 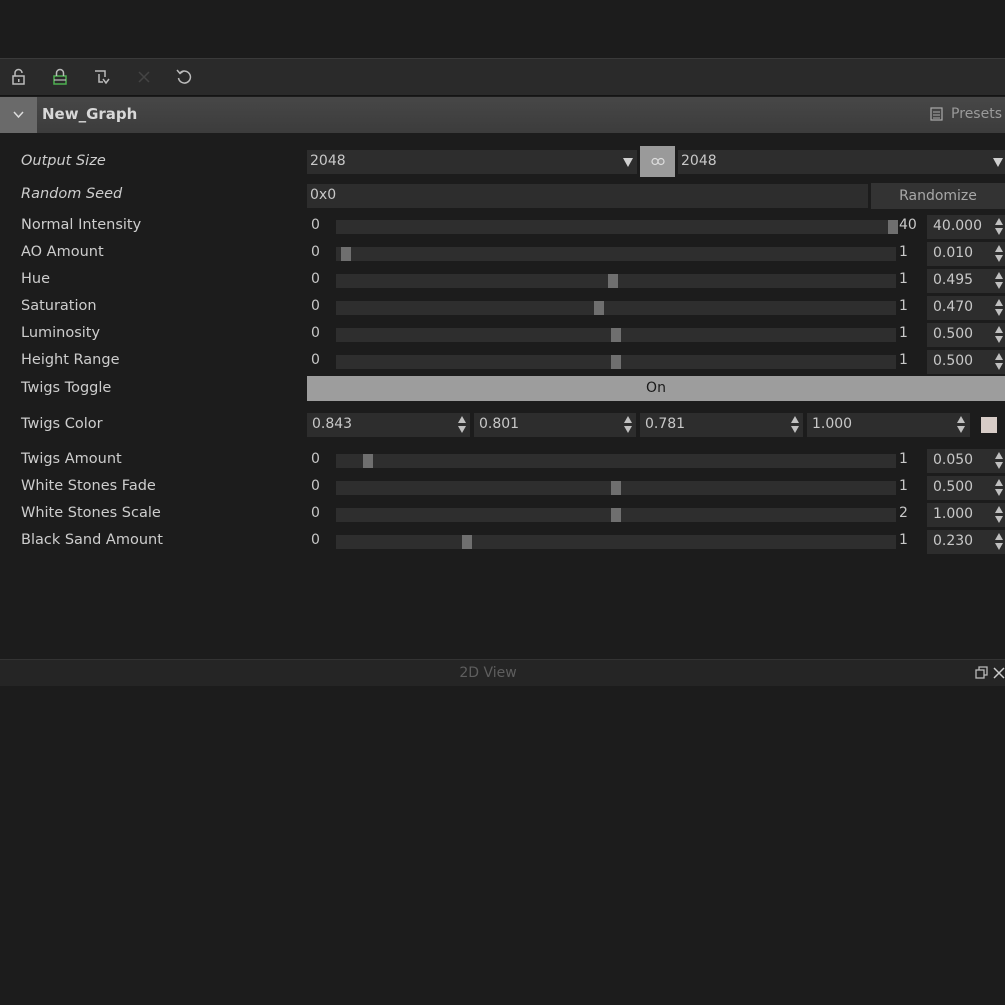 I want to click on height-range-slider, so click(x=616, y=362).